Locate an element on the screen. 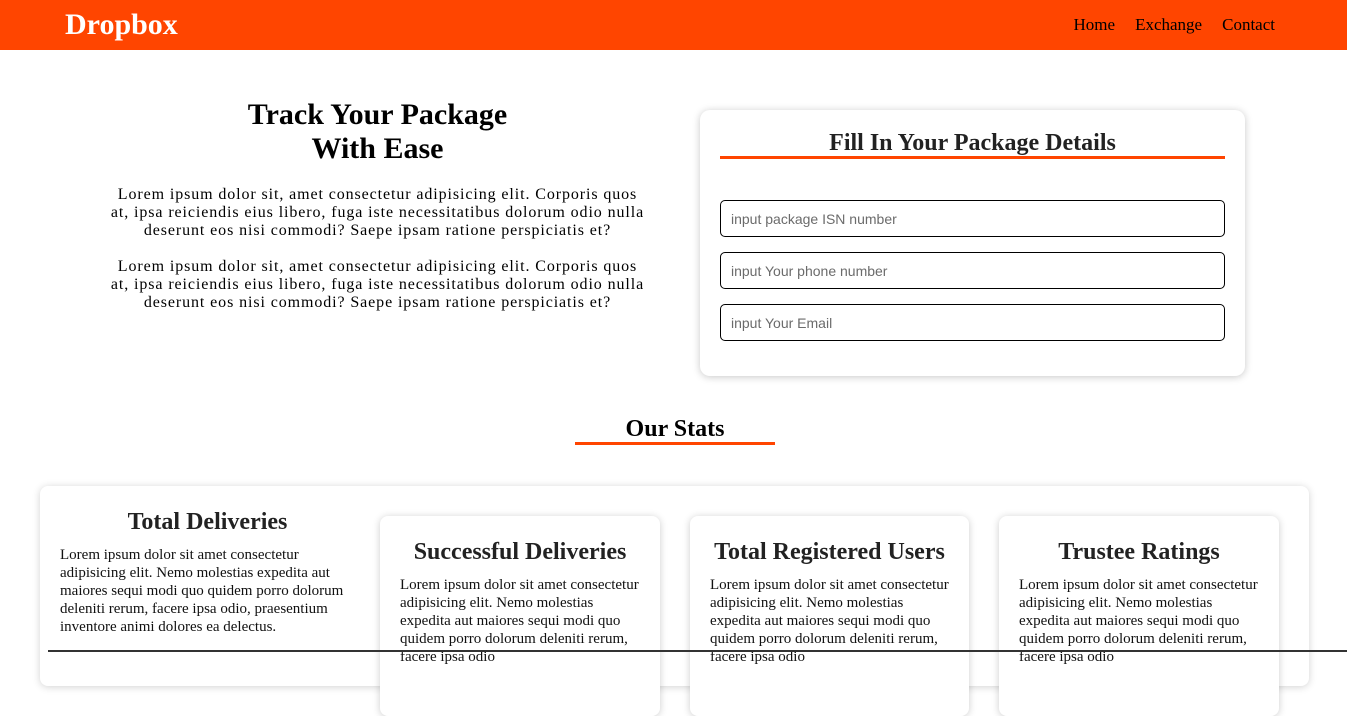 The image size is (1347, 716). stat-card-title: Total Registered Users is located at coordinates (829, 552).